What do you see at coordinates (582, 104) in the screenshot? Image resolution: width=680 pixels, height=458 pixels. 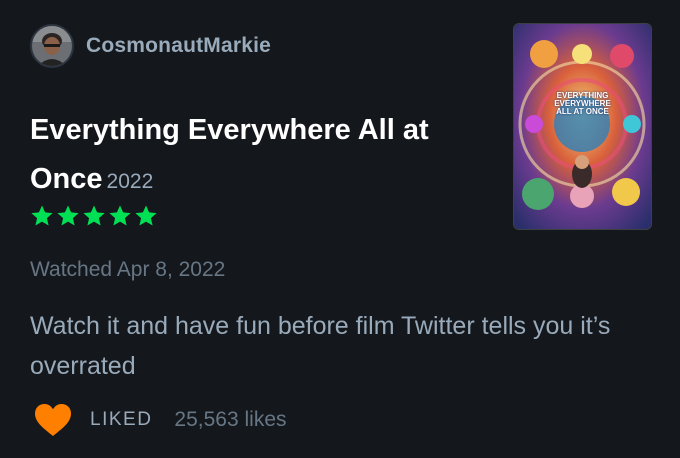 I see `poster-title: EVERYTHING EVERYWHERE ALL AT ONCE` at bounding box center [582, 104].